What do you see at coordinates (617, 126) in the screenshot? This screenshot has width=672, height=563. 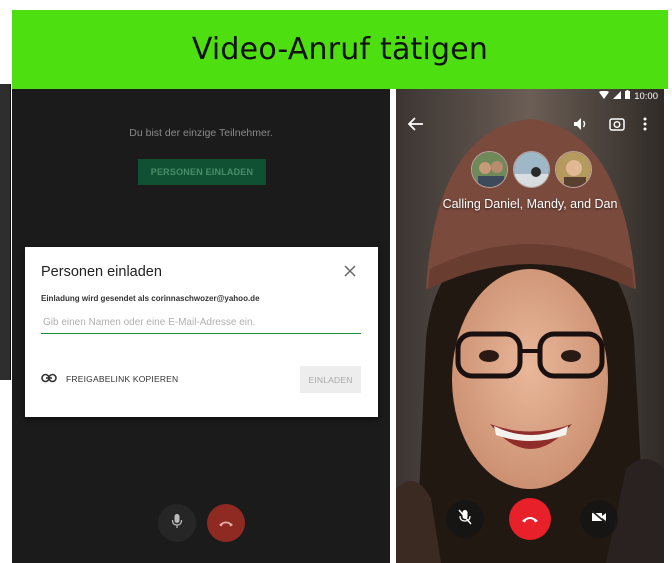 I see `switch-camera-icon` at bounding box center [617, 126].